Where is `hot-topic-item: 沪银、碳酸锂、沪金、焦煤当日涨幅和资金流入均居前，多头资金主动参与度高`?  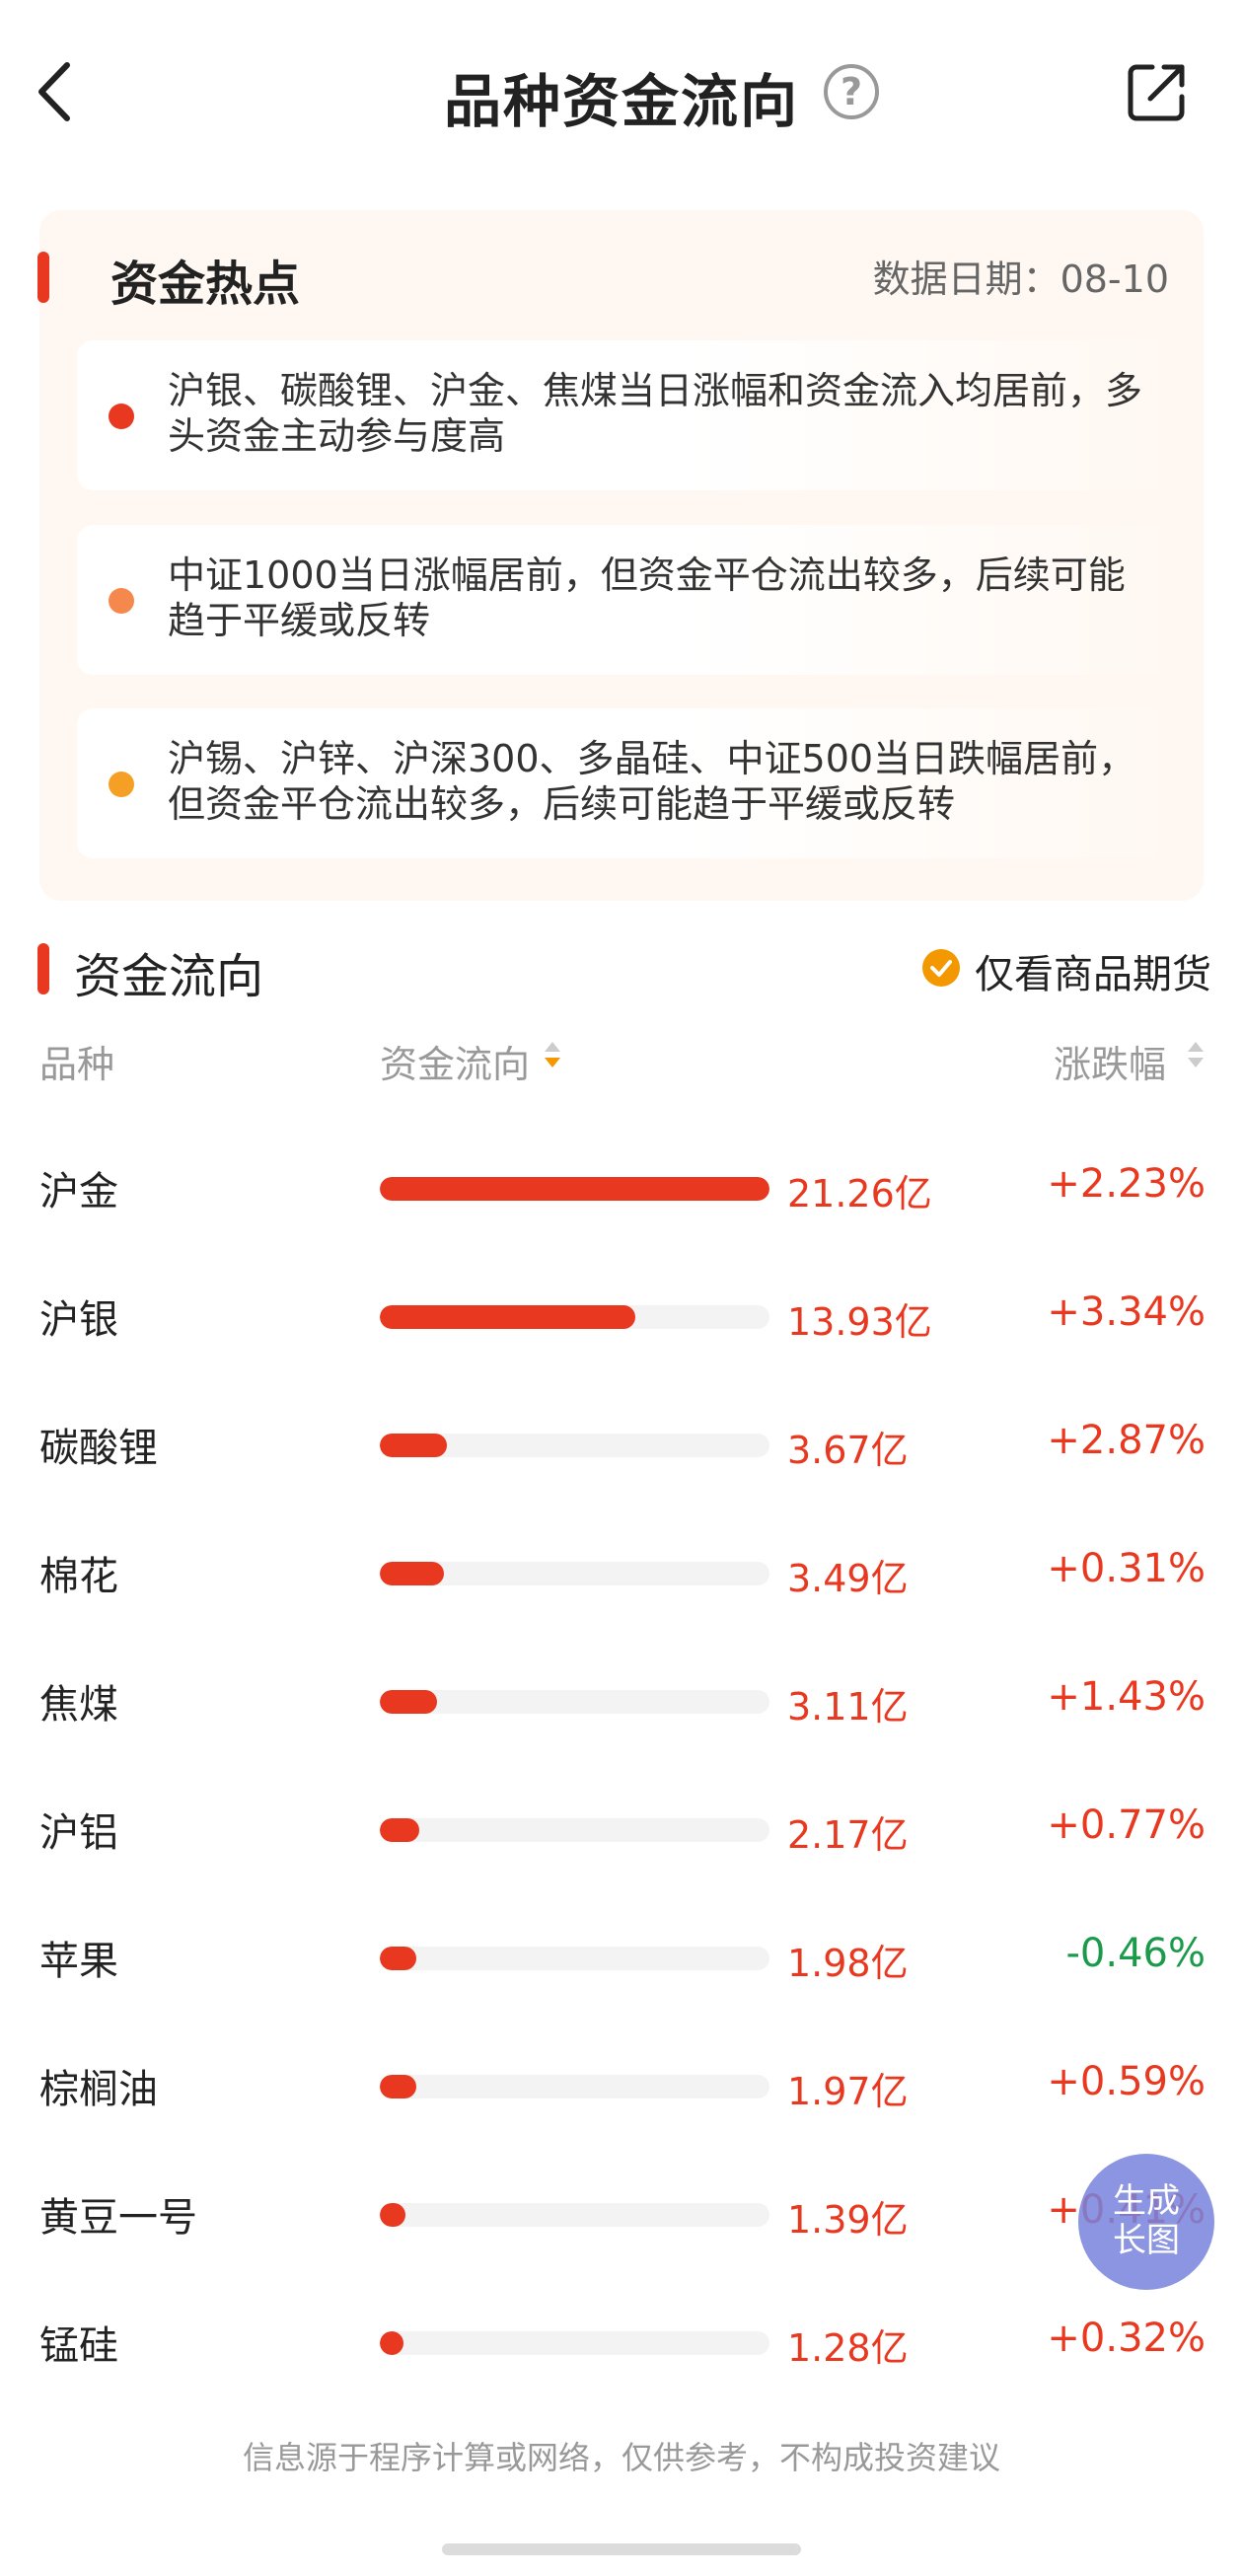
hot-topic-item: 沪银、碳酸锂、沪金、焦煤当日涨幅和资金流入均居前，多头资金主动参与度高 is located at coordinates (629, 415).